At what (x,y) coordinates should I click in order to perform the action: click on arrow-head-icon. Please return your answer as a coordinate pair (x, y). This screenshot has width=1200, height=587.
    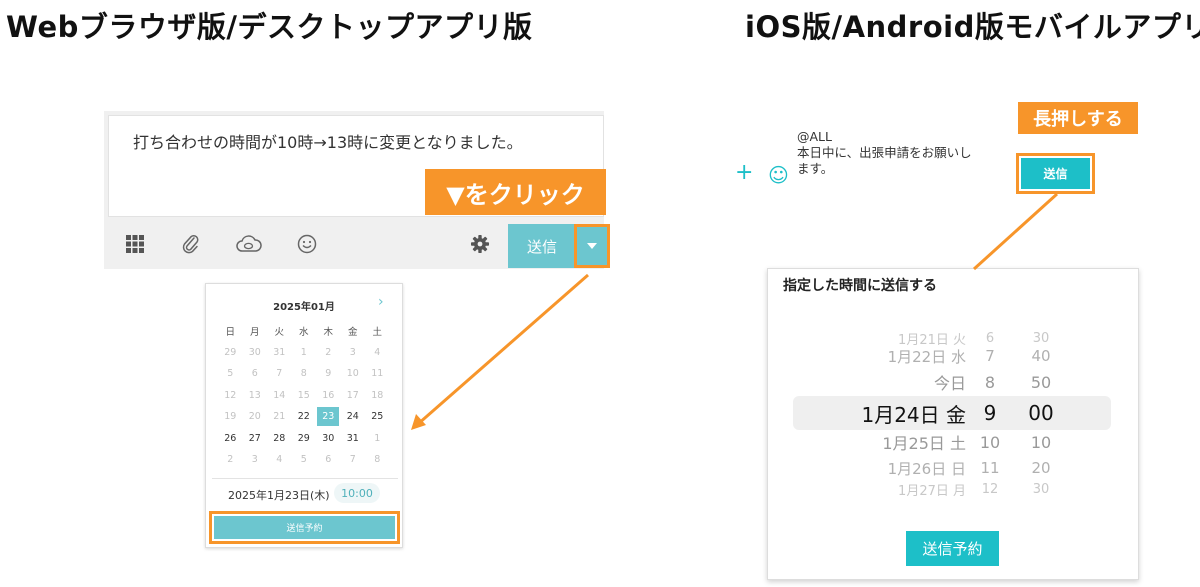
    Looking at the image, I should click on (418, 422).